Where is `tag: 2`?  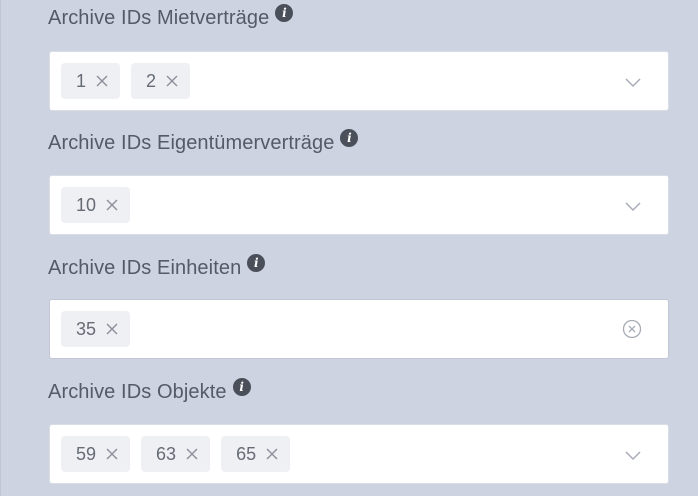 tag: 2 is located at coordinates (161, 81).